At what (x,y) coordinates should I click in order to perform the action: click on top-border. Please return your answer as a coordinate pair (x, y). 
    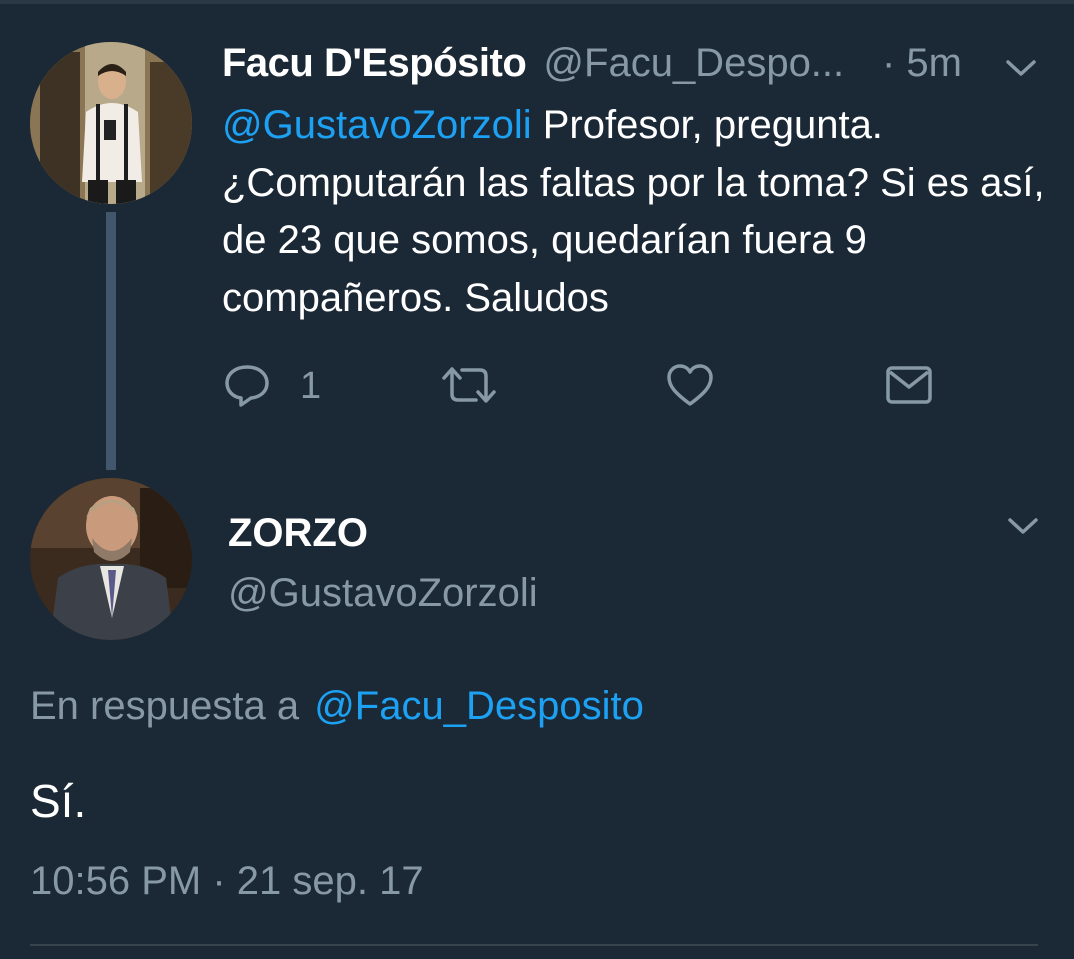
    Looking at the image, I should click on (537, 2).